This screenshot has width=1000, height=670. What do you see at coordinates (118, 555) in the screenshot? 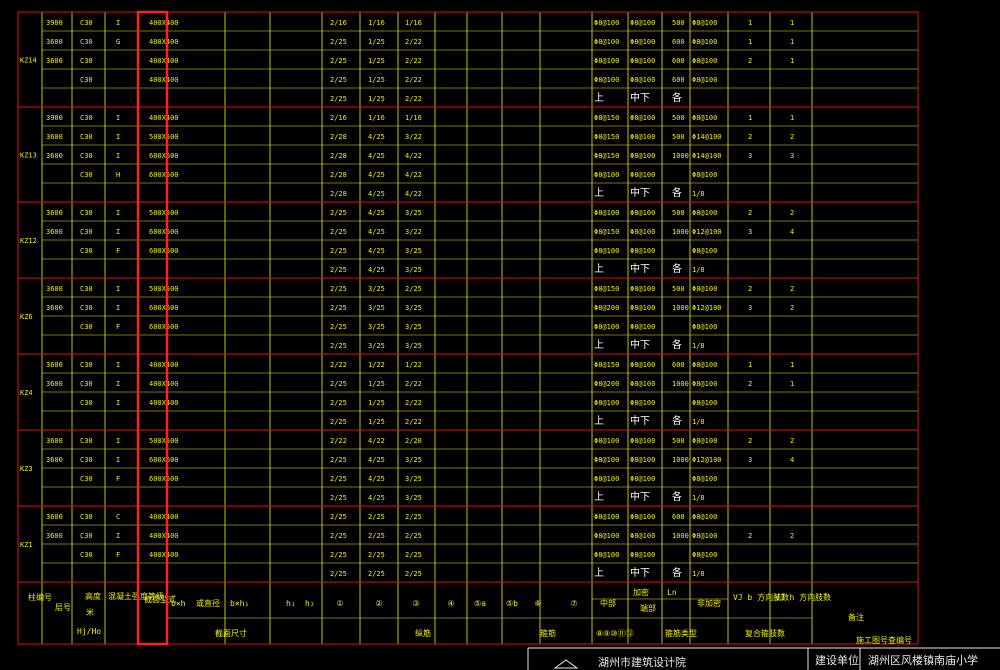
I see `table-cell: F` at bounding box center [118, 555].